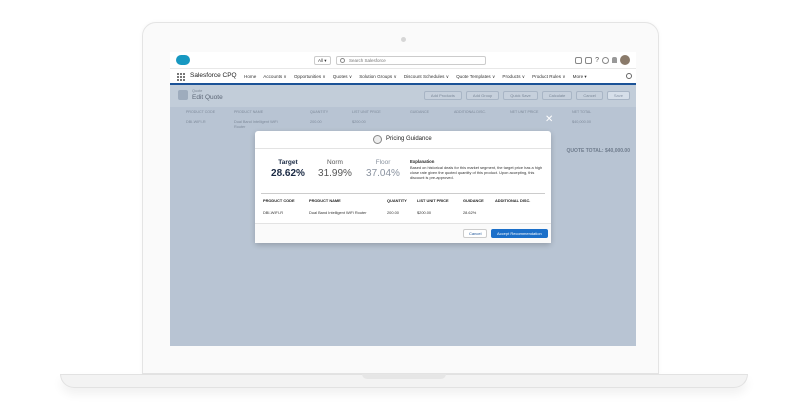 This screenshot has width=800, height=417. What do you see at coordinates (322, 60) in the screenshot?
I see `search-scope-dropdown: All ▾` at bounding box center [322, 60].